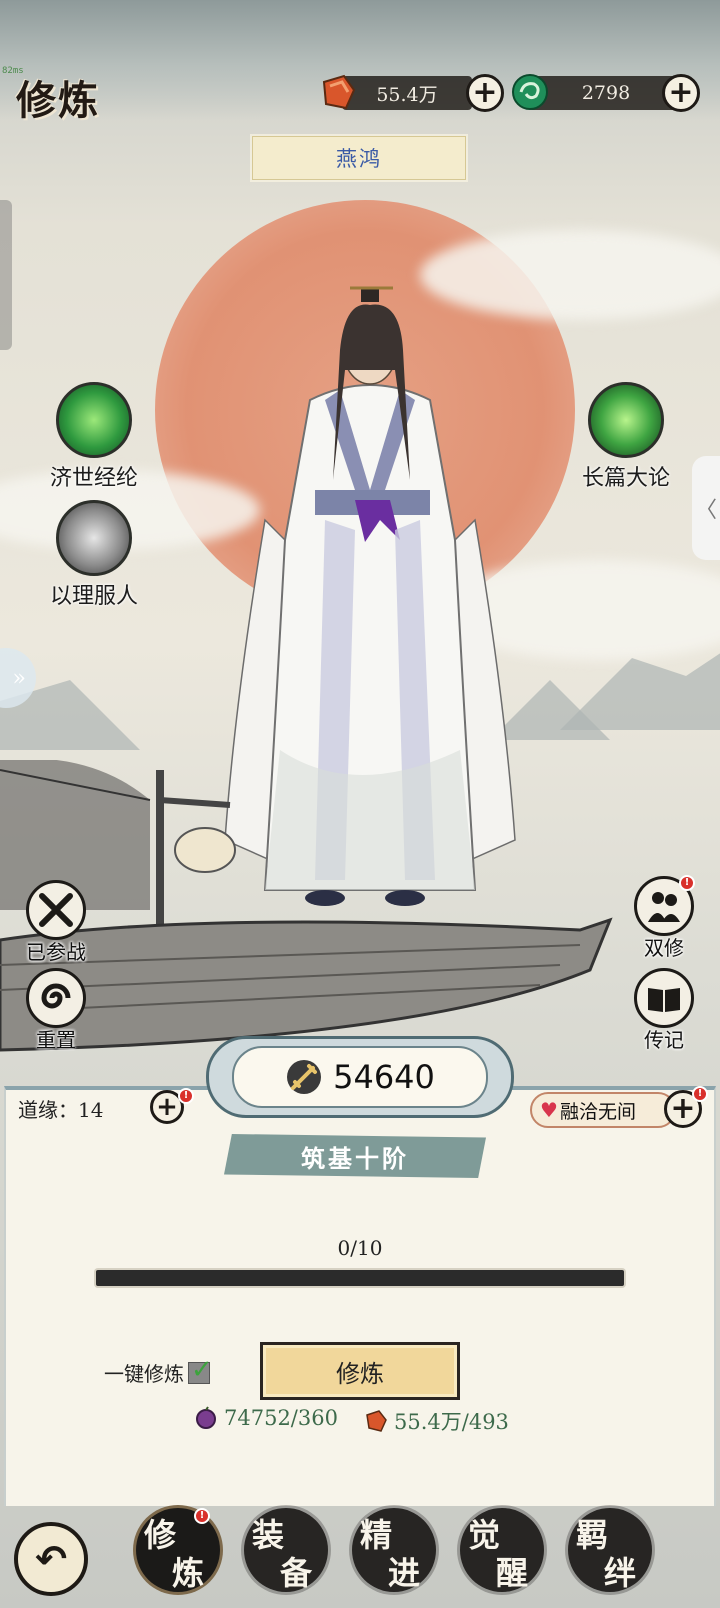 The image size is (720, 1608). I want to click on tab-equipment: 装 备, so click(286, 1548).